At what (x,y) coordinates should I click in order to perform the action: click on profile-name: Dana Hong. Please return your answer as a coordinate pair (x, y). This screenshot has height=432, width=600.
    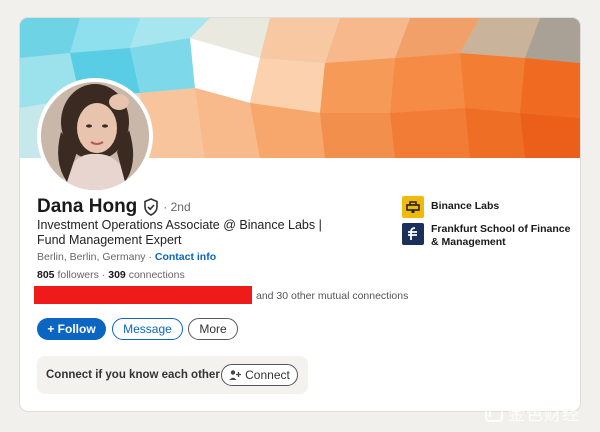
    Looking at the image, I should click on (87, 206).